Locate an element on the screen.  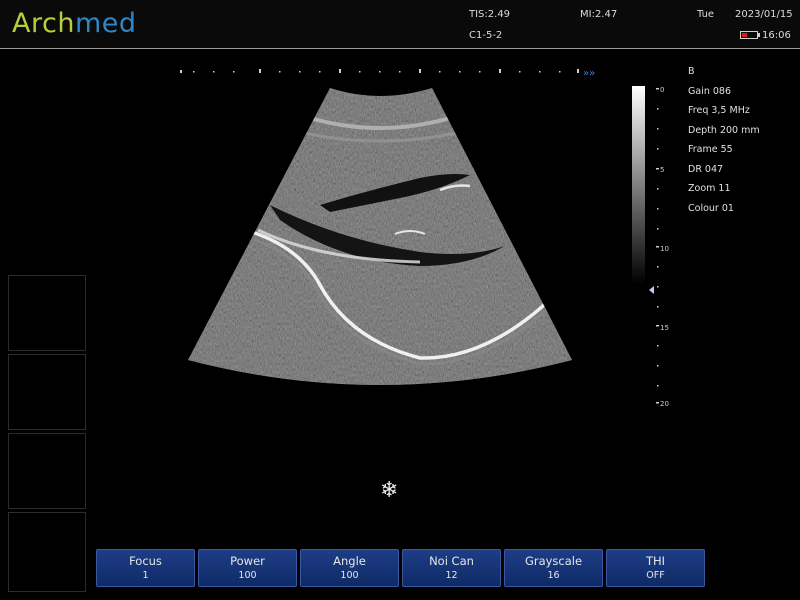
frame-label: Frame 55 is located at coordinates (710, 149).